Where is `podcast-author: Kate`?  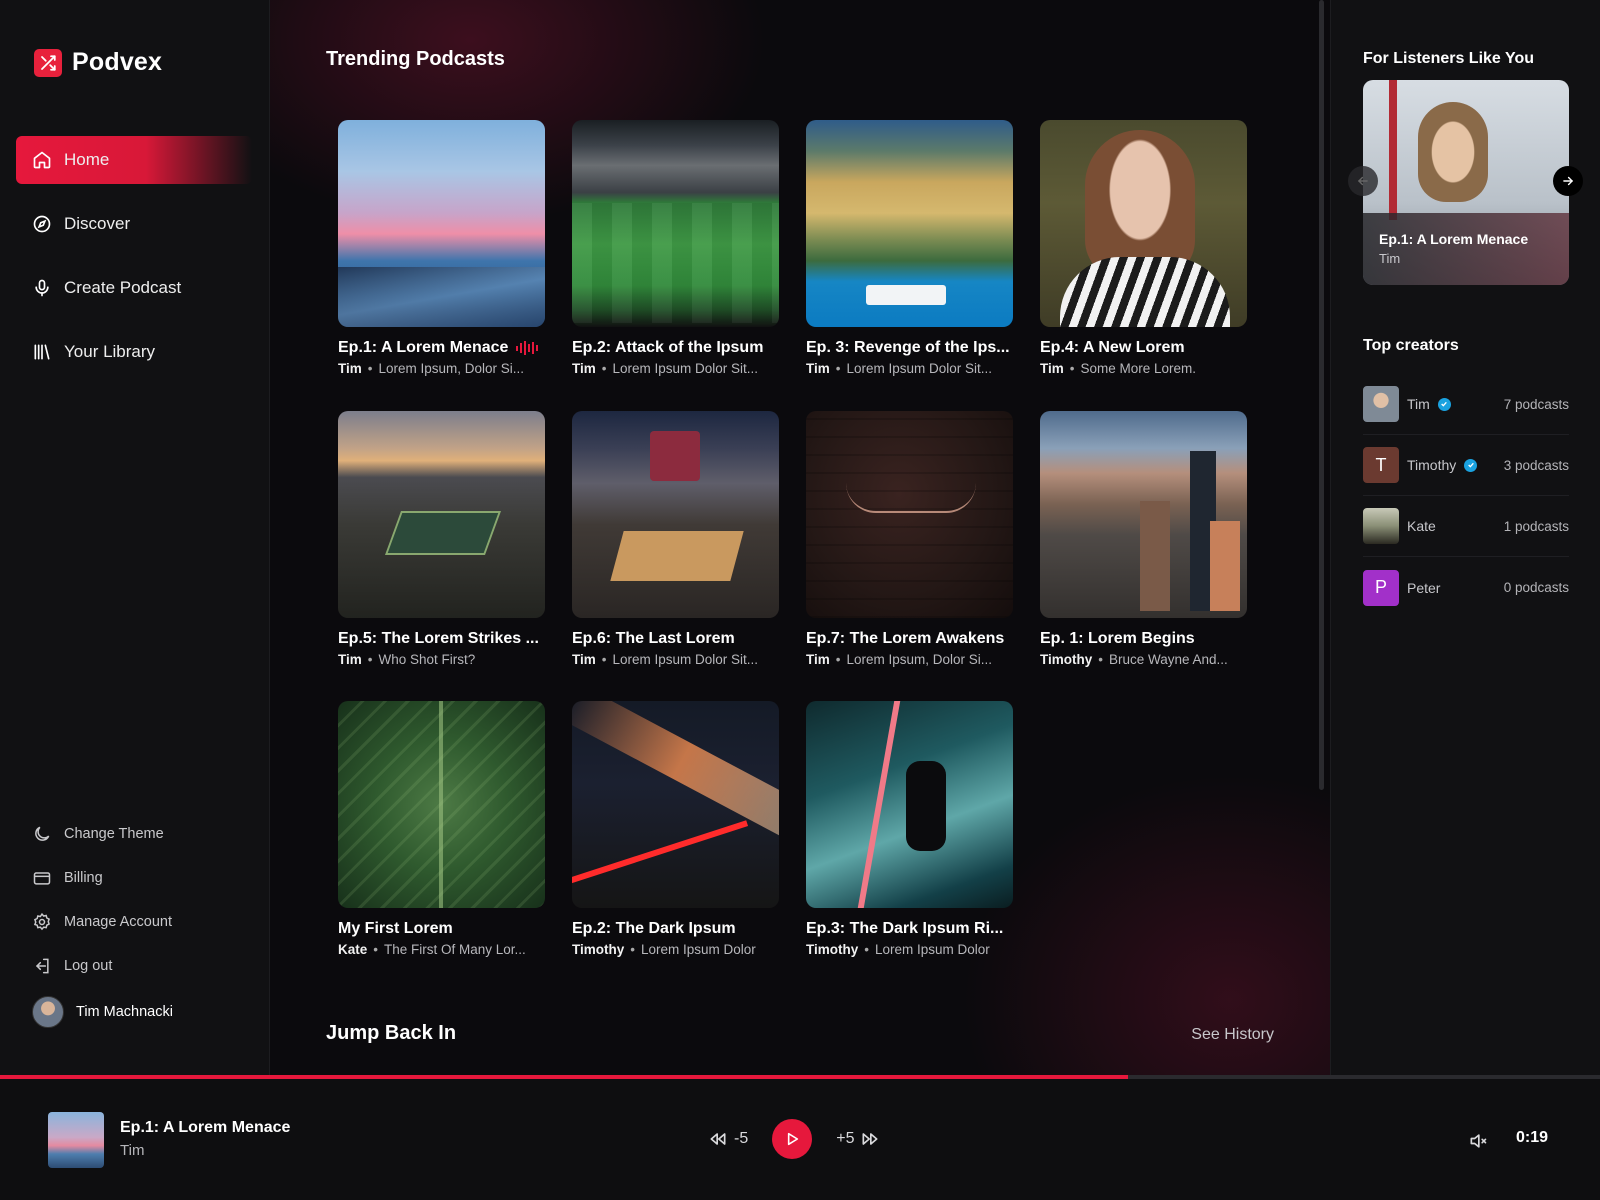 podcast-author: Kate is located at coordinates (353, 949).